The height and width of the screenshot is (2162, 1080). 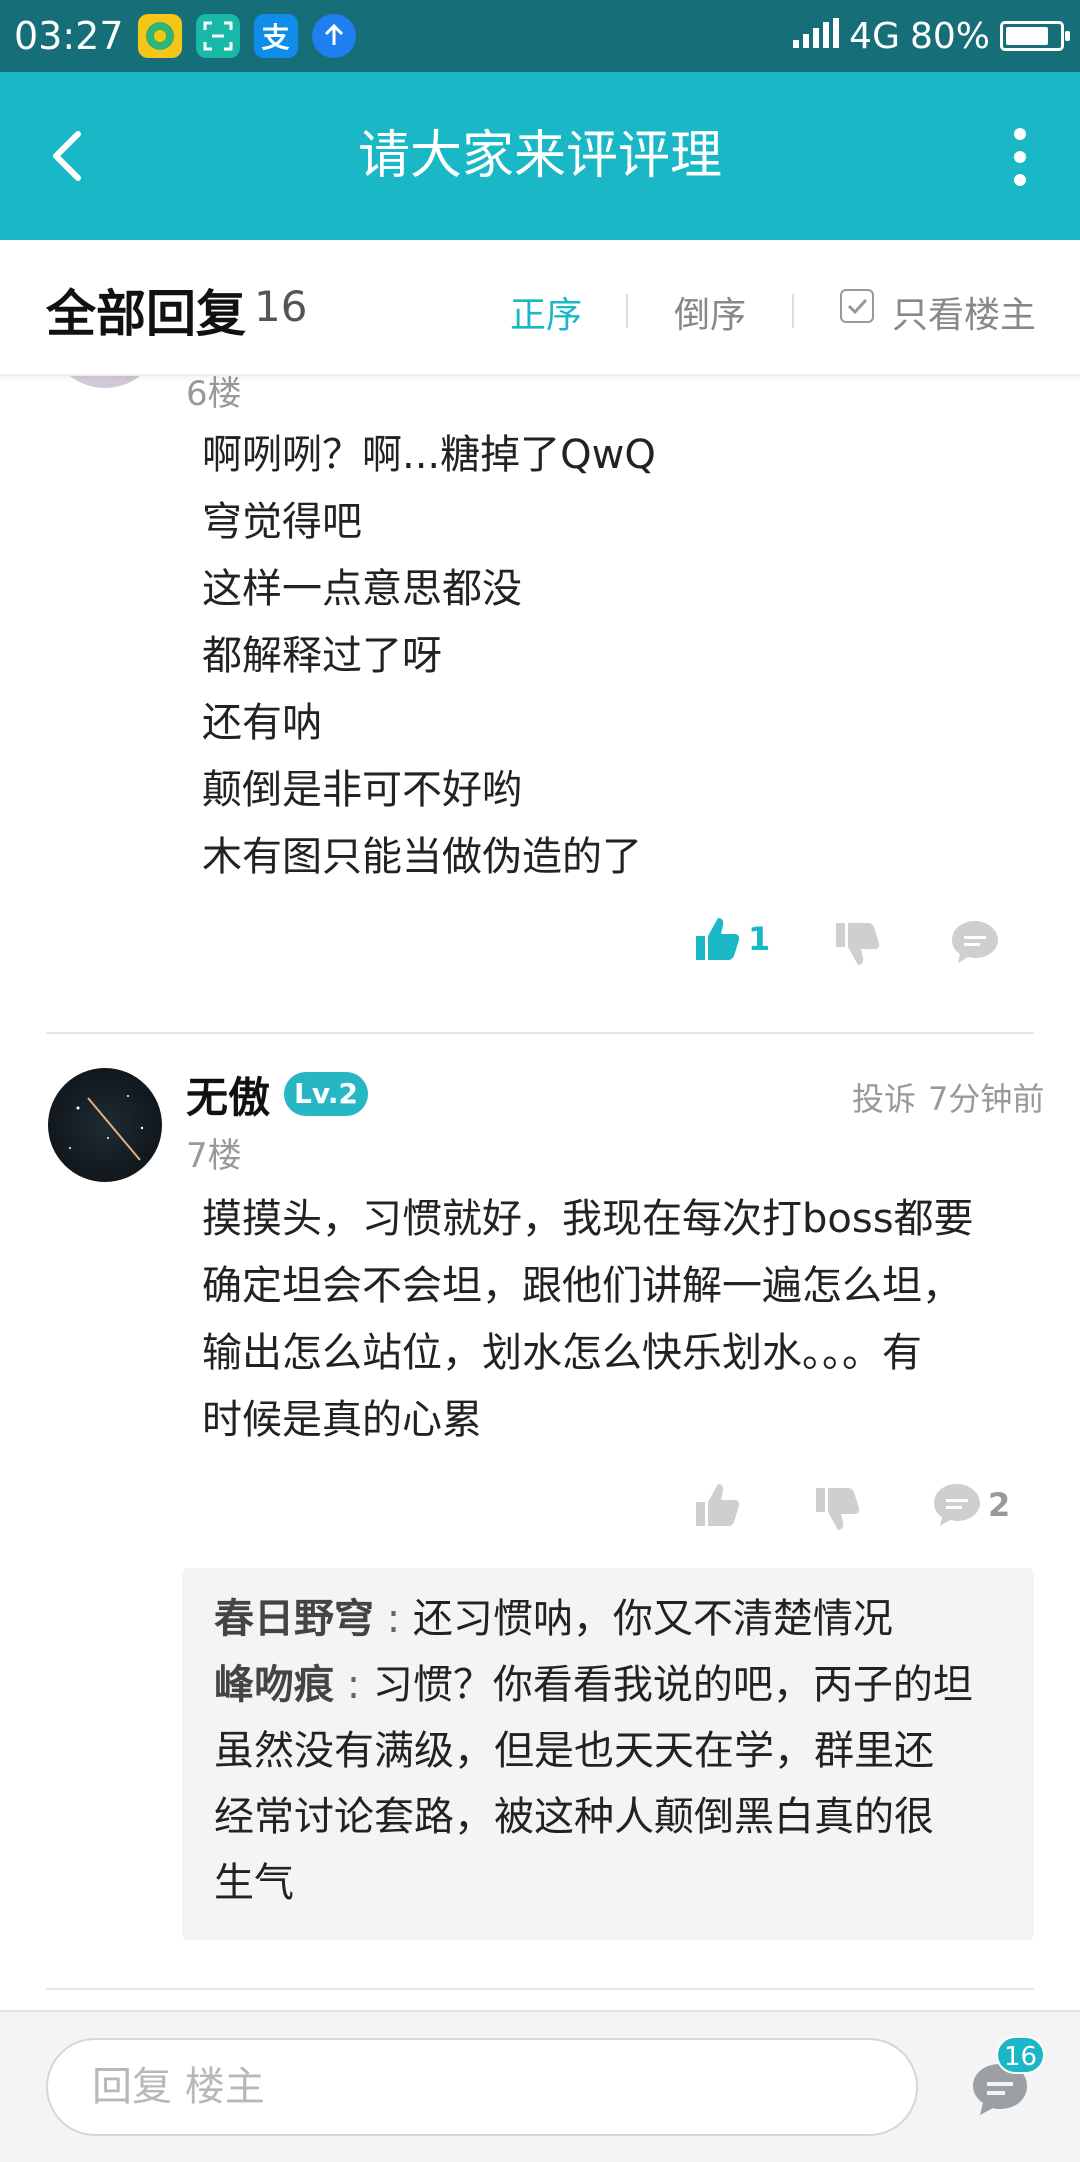 I want to click on page-title: 请大家来评评理, so click(x=539, y=156).